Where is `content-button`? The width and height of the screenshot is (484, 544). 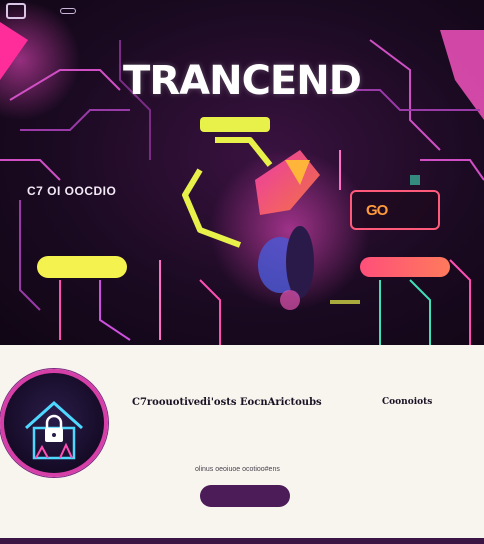 content-button is located at coordinates (245, 496).